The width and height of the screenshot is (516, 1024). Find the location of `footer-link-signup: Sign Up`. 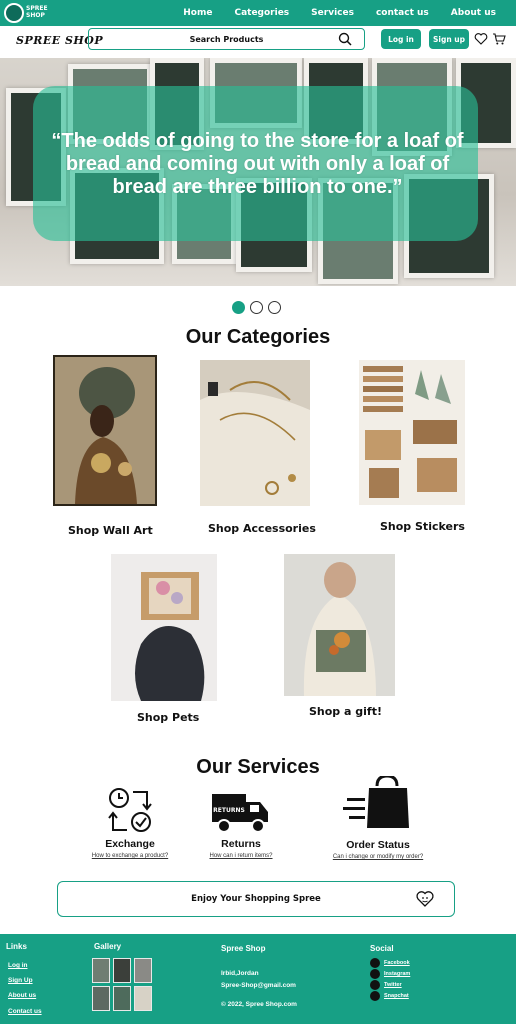

footer-link-signup: Sign Up is located at coordinates (20, 980).